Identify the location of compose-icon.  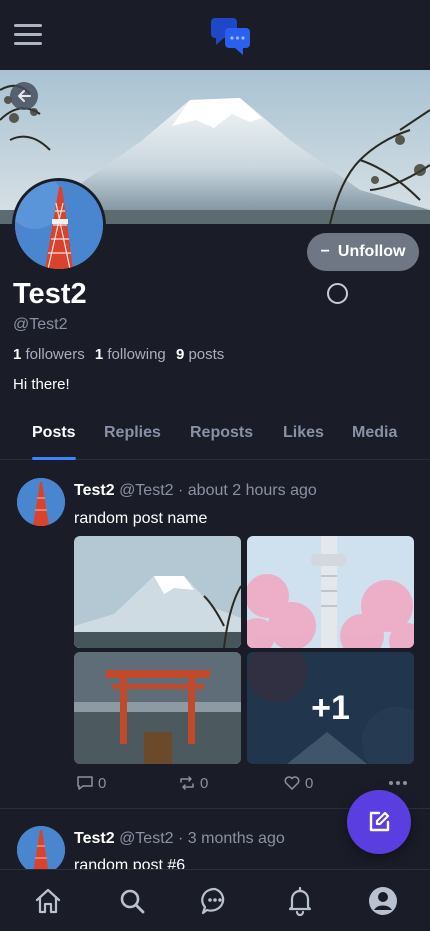
(379, 821).